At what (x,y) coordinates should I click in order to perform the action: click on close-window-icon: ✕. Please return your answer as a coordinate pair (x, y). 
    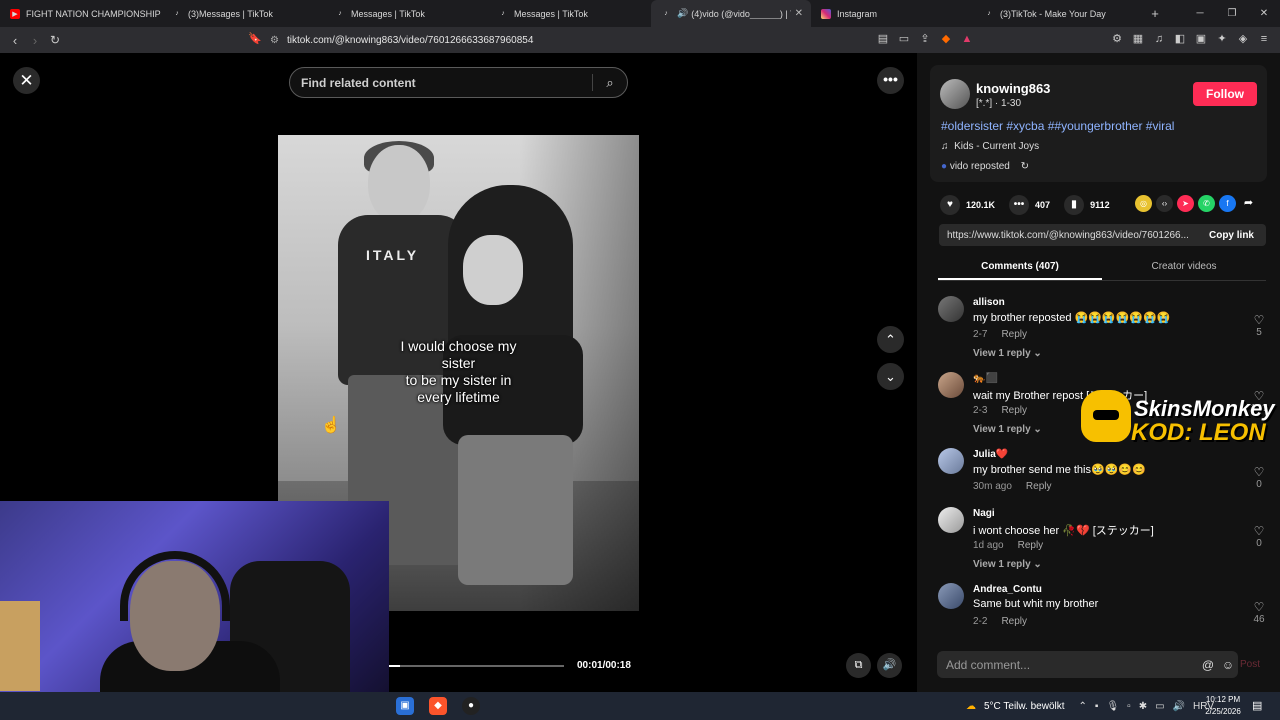
    Looking at the image, I should click on (1264, 13).